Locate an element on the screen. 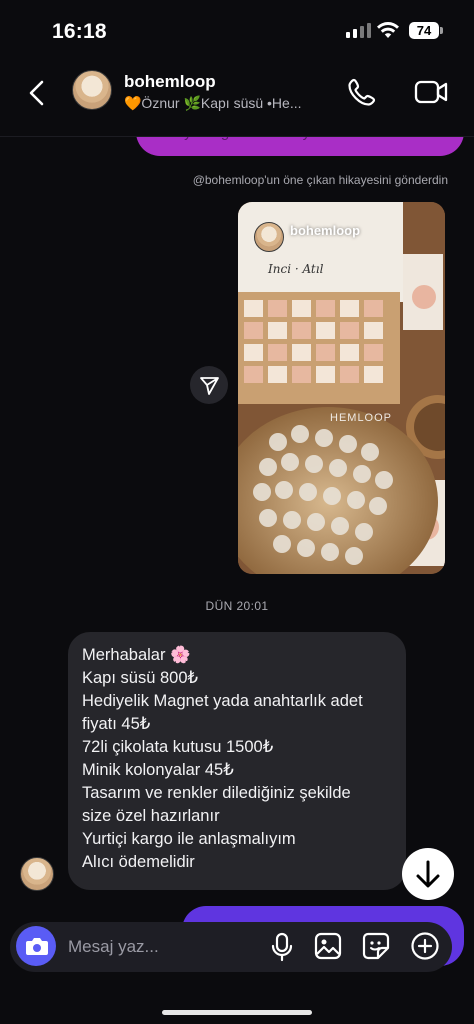 The image size is (474, 1024). message-line: Kapı süsü 800₺ is located at coordinates (140, 678).